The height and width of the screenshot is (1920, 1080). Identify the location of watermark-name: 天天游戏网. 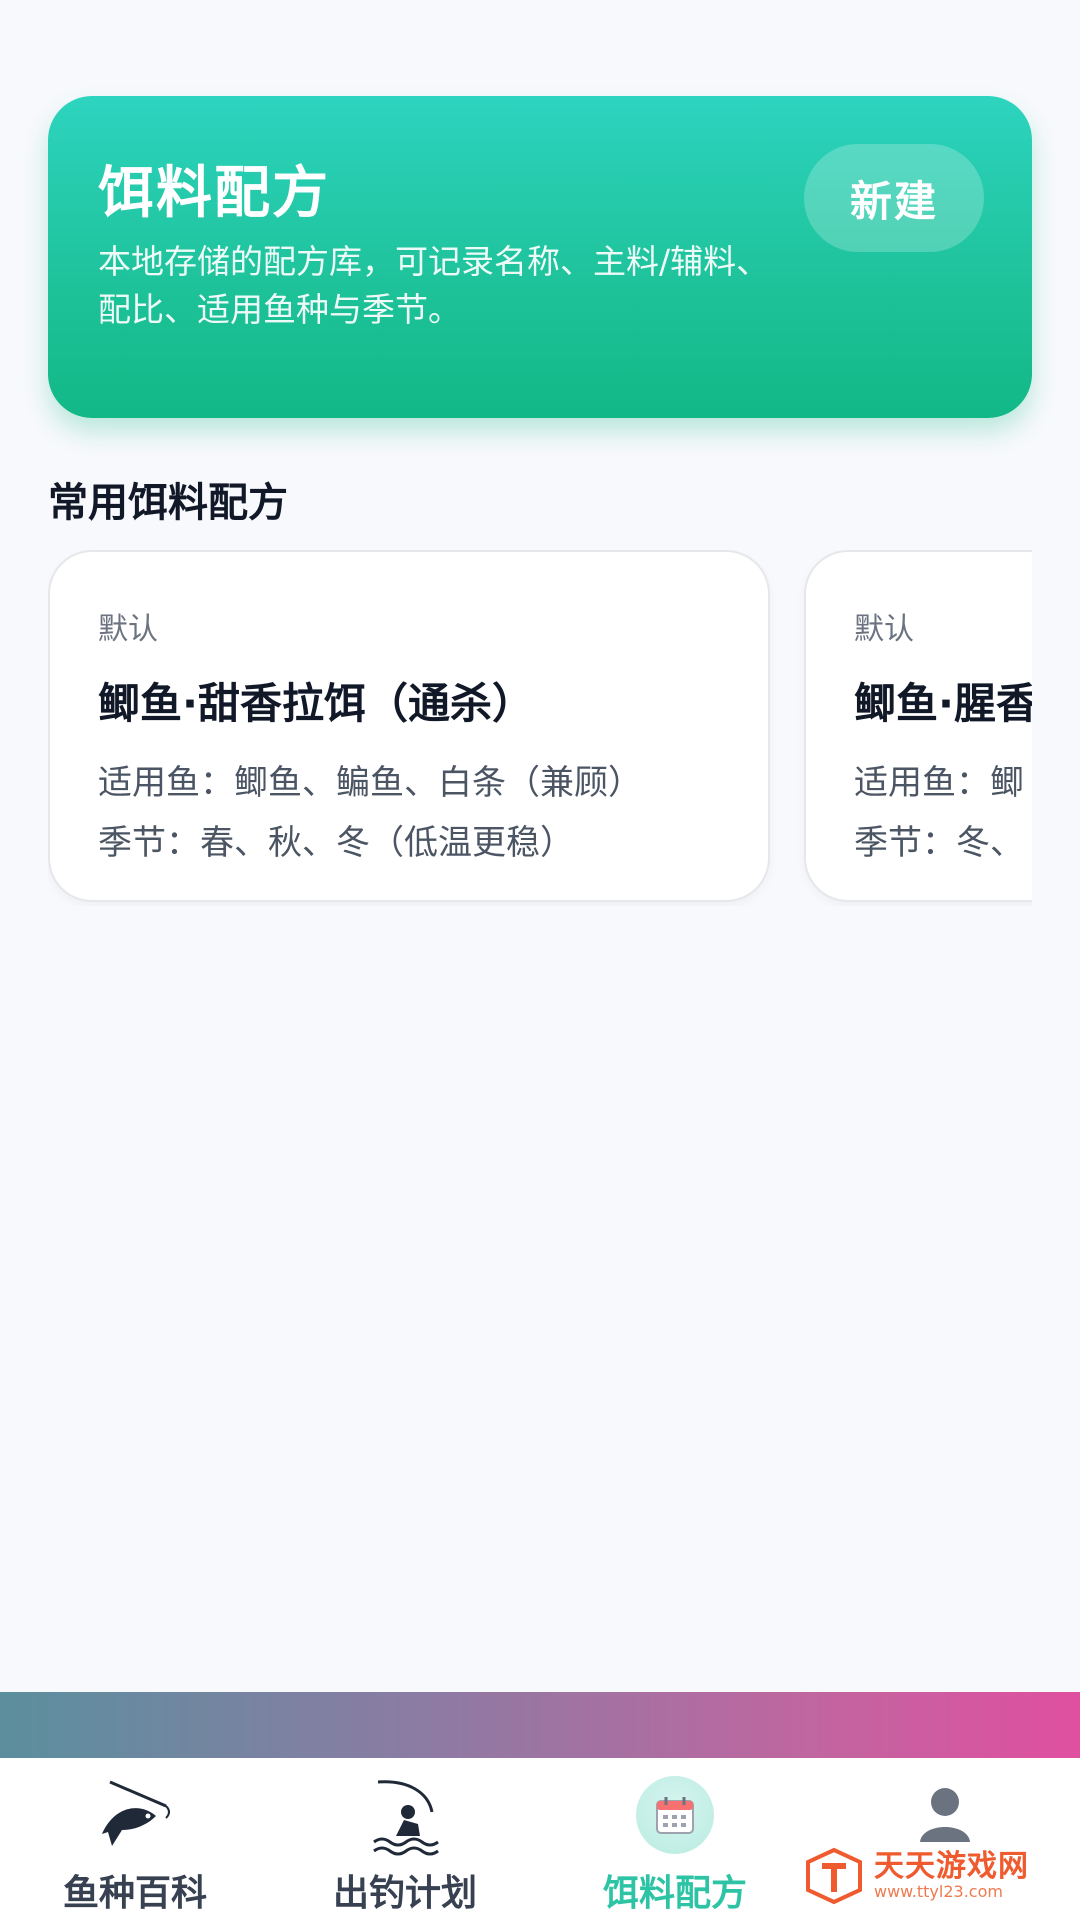
(951, 1866).